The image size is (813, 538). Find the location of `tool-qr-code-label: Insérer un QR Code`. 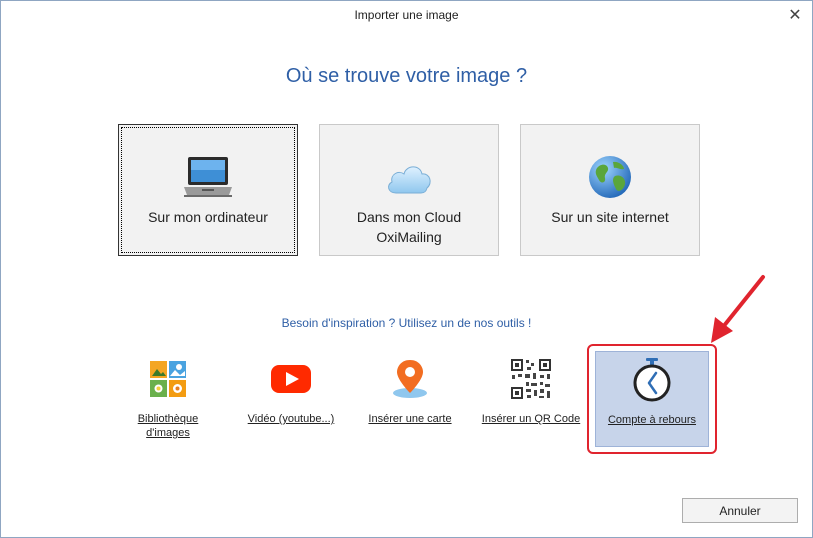

tool-qr-code-label: Insérer un QR Code is located at coordinates (531, 419).